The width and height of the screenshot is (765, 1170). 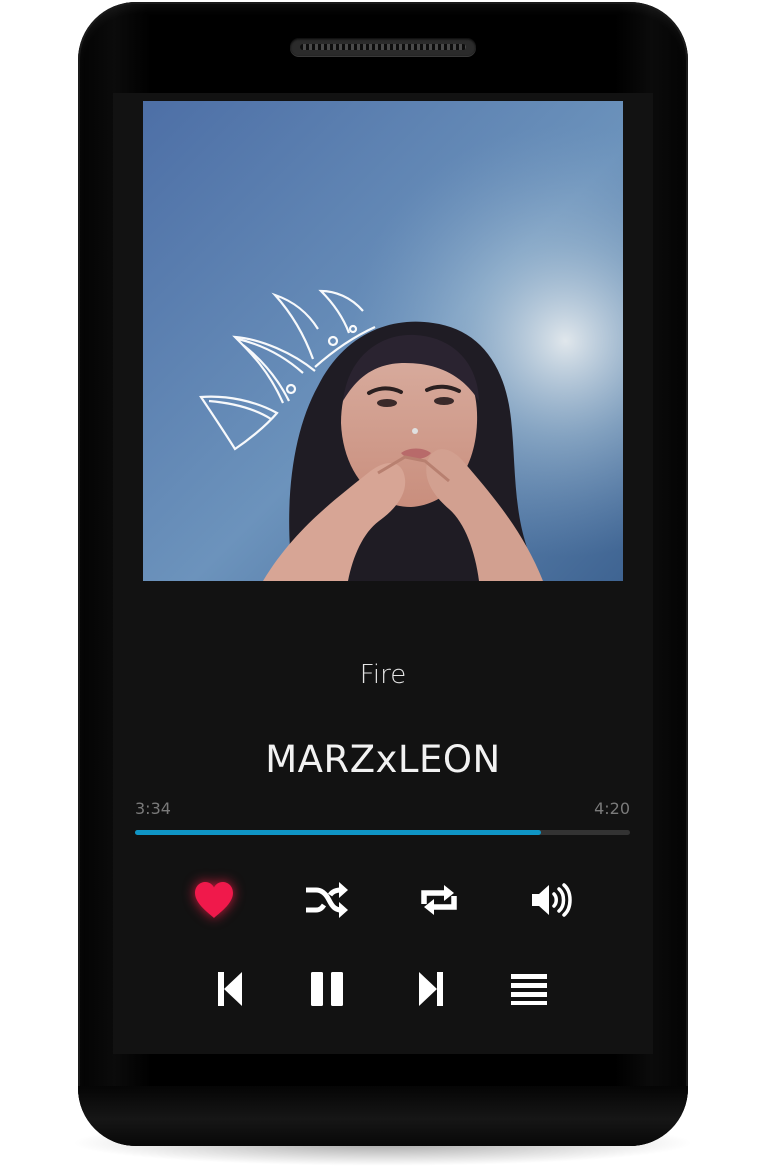 I want to click on previous-button, so click(x=230, y=989).